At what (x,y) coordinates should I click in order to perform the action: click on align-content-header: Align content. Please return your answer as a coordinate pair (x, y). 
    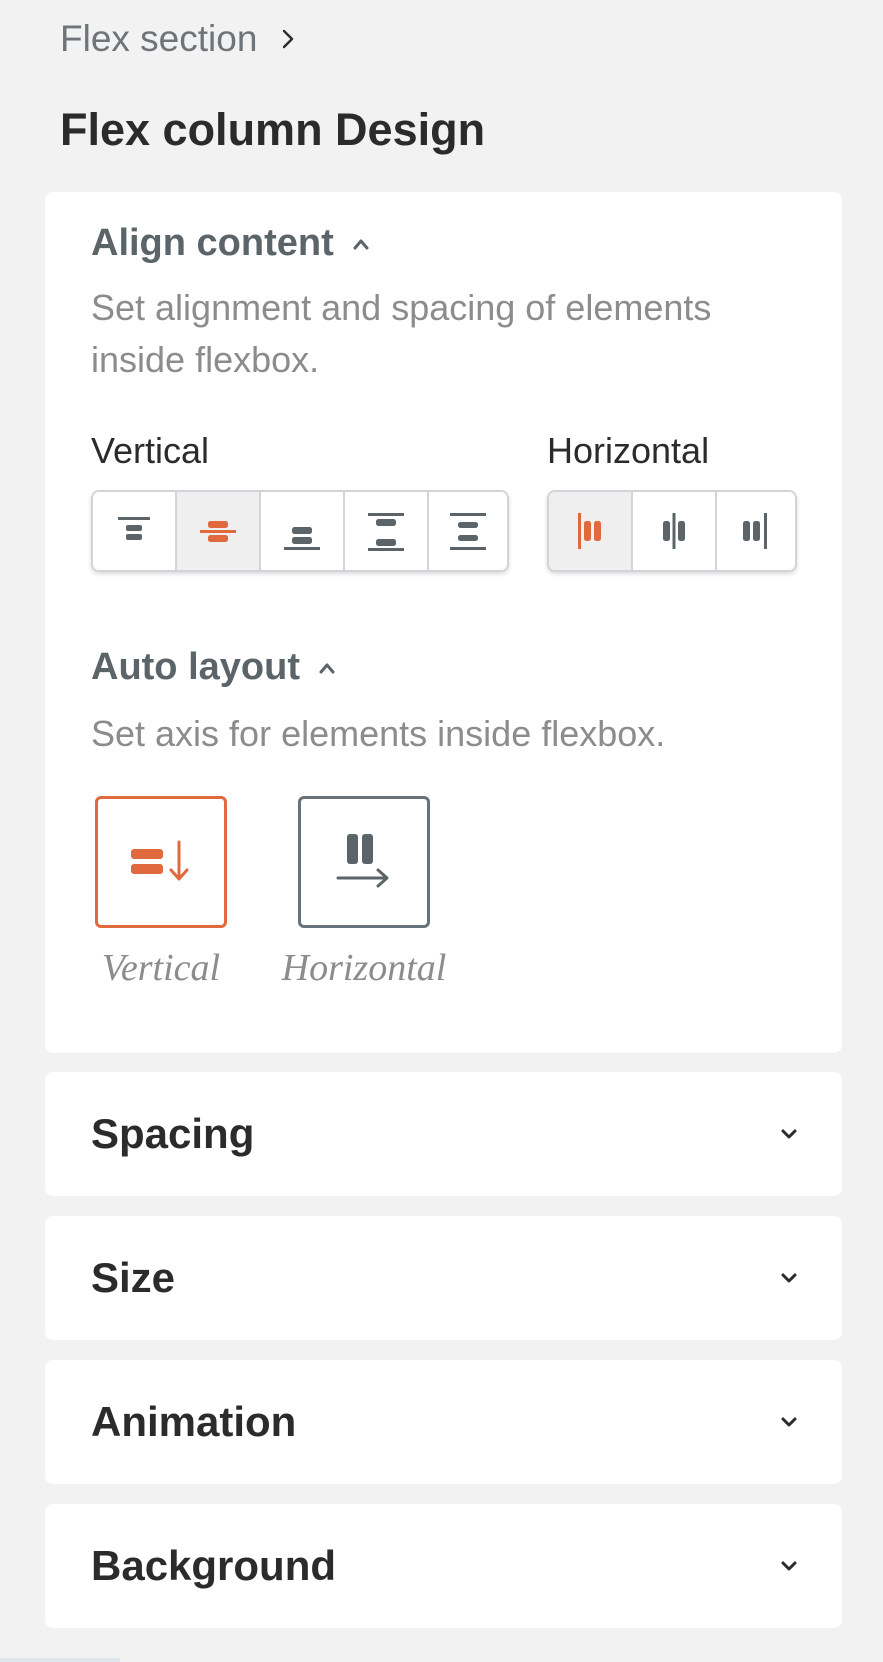
    Looking at the image, I should click on (231, 243).